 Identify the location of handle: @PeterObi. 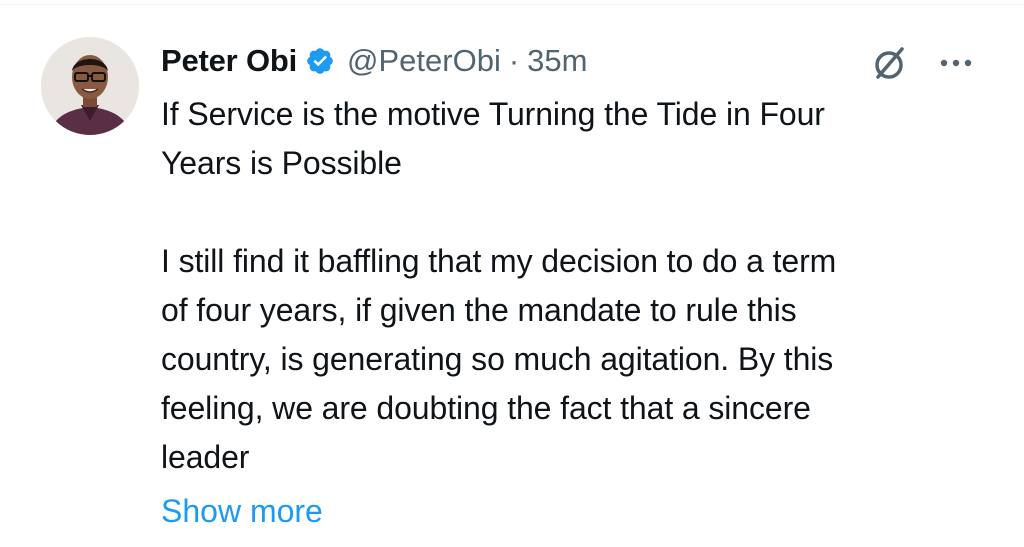
(424, 61).